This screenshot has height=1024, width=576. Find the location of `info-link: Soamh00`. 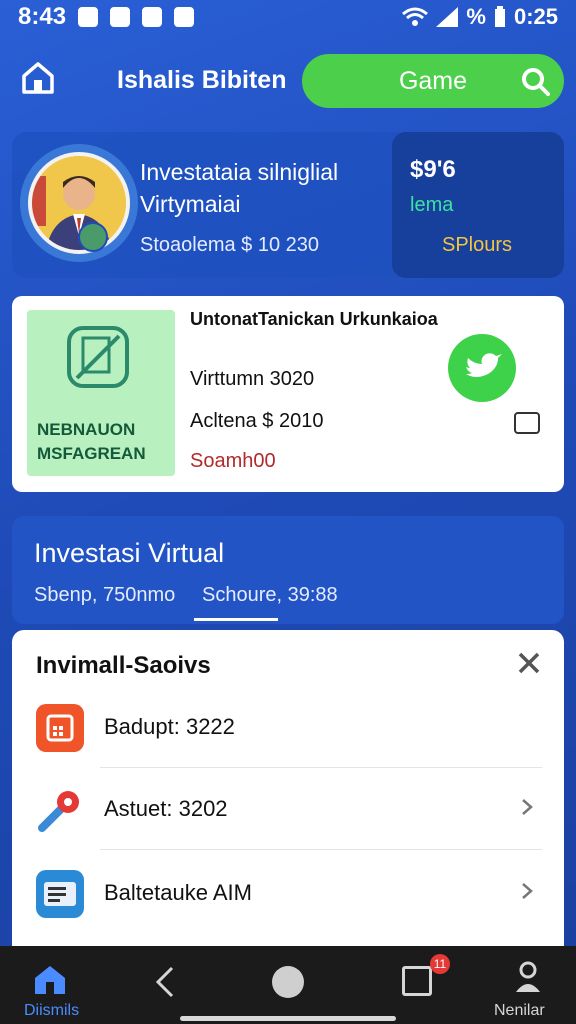

info-link: Soamh00 is located at coordinates (233, 461).